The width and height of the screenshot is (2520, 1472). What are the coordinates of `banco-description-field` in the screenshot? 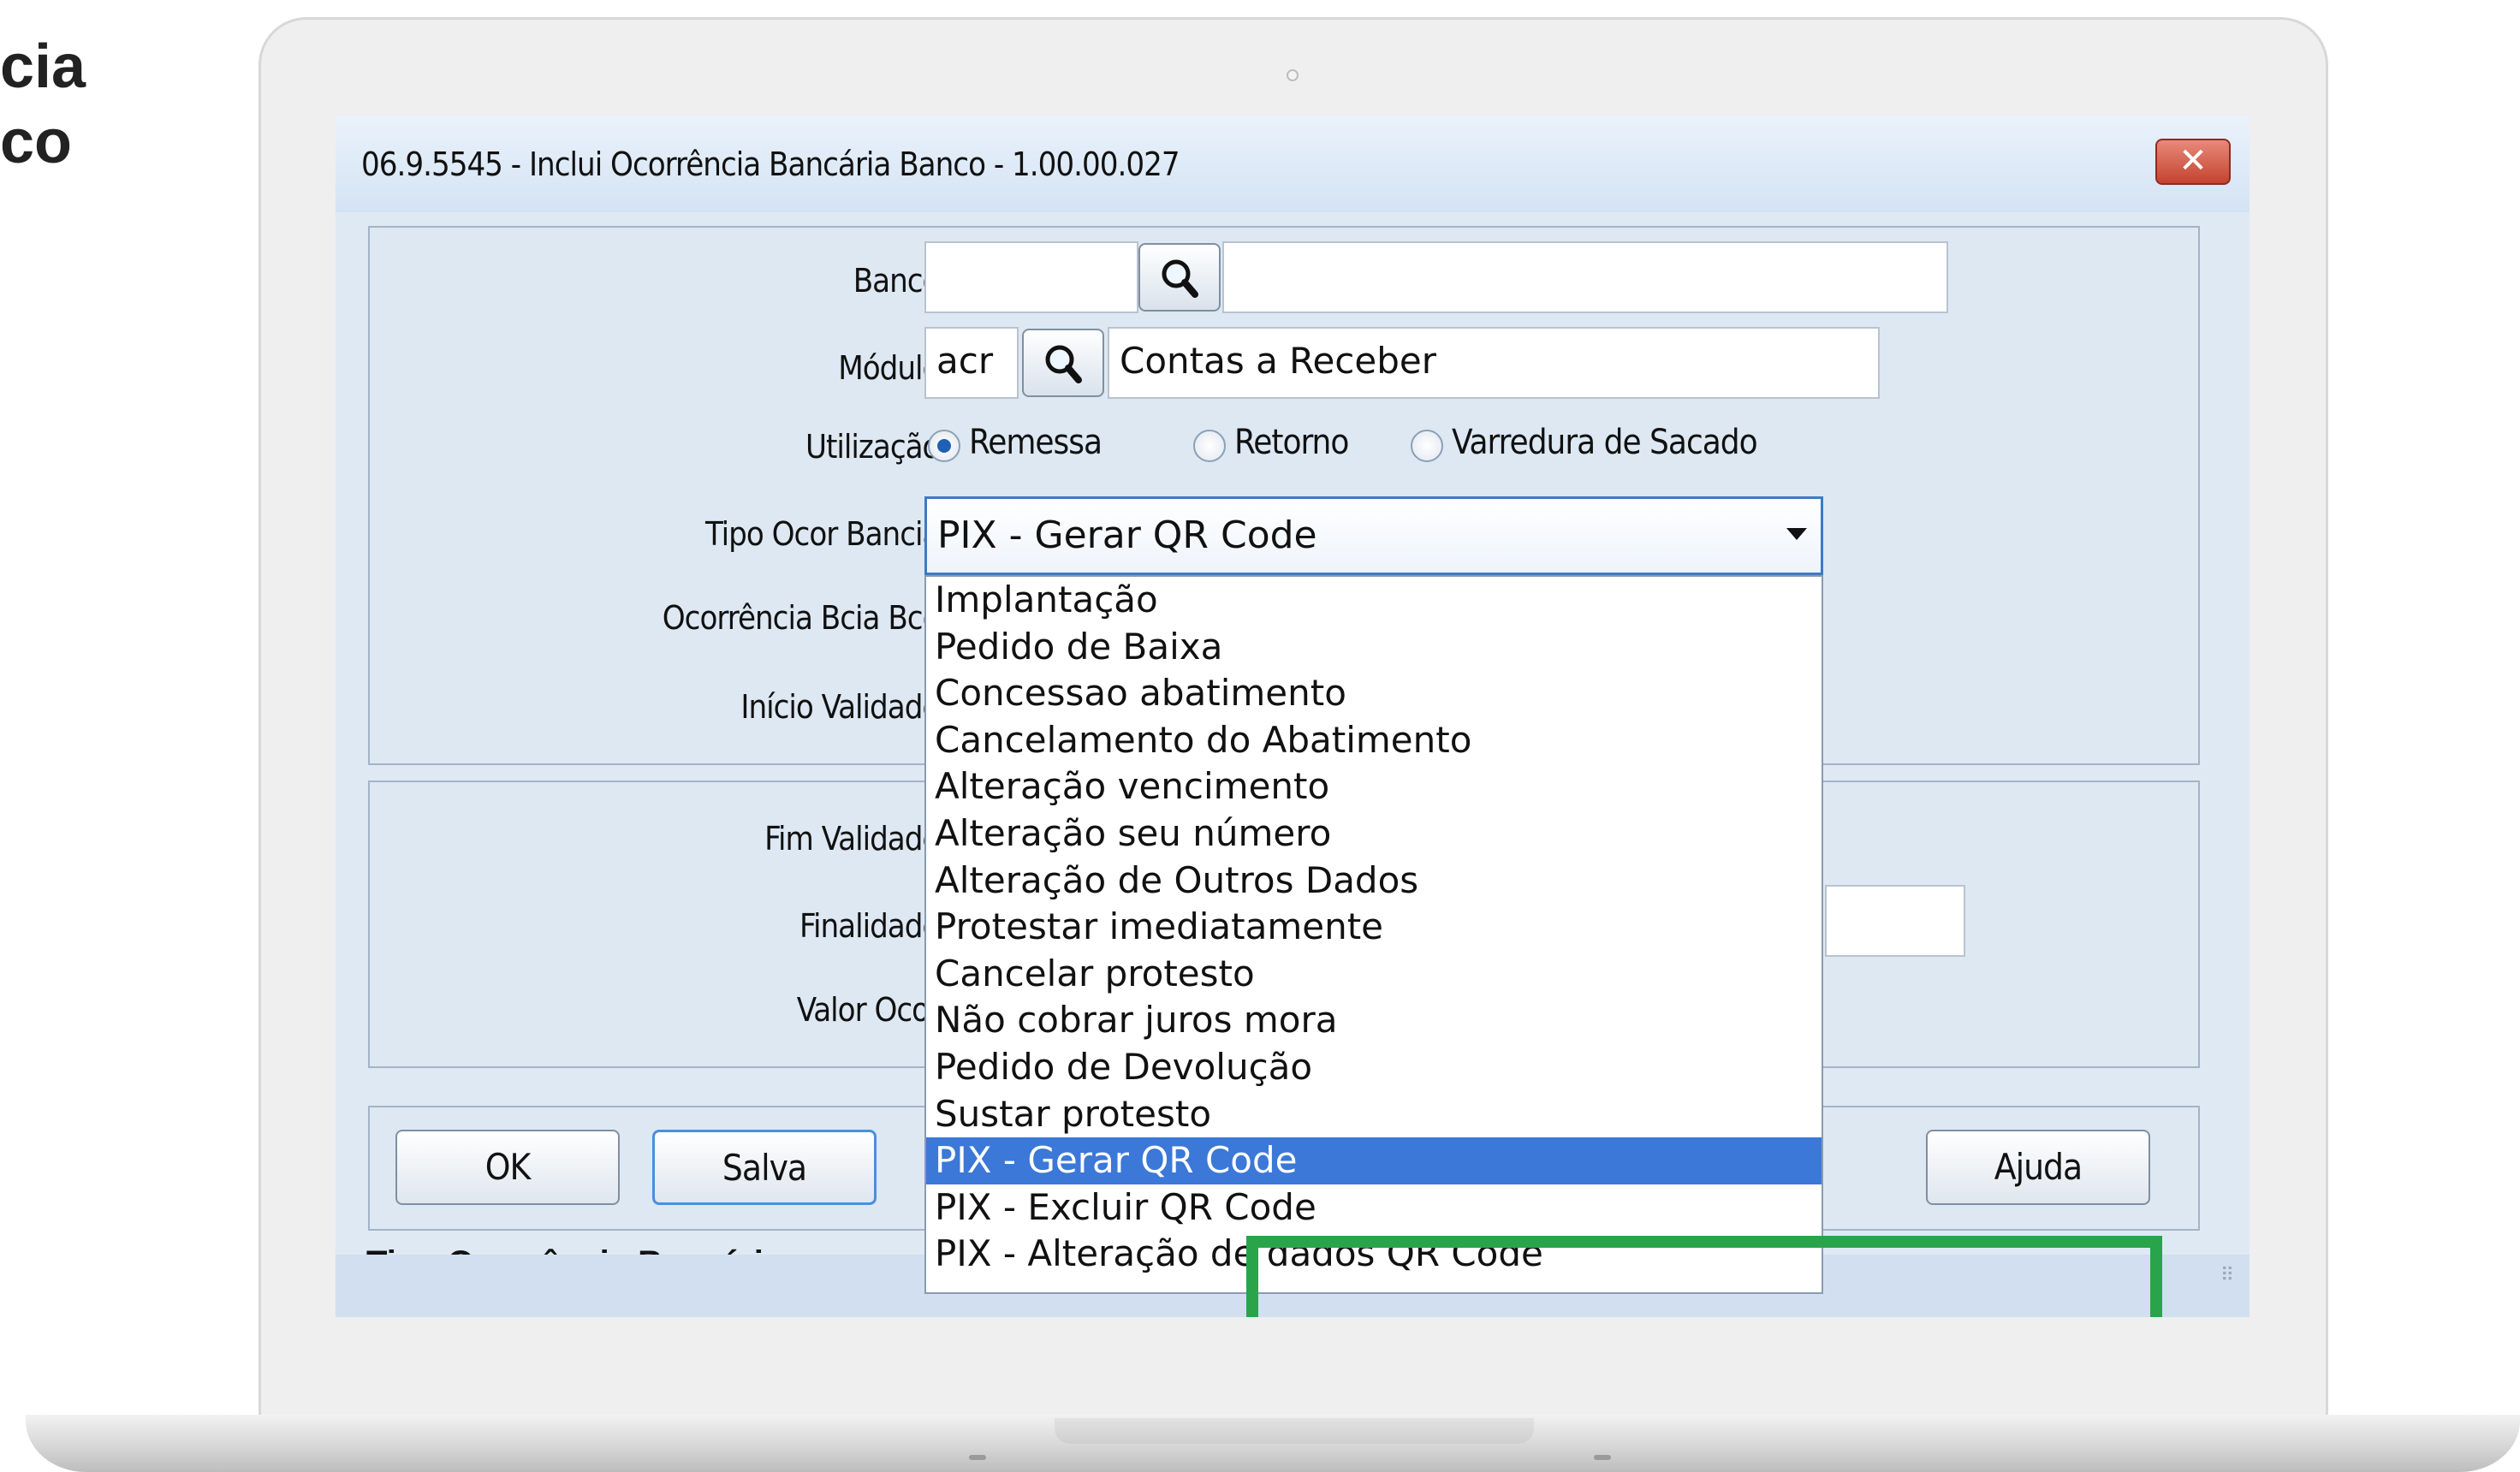 It's located at (1585, 277).